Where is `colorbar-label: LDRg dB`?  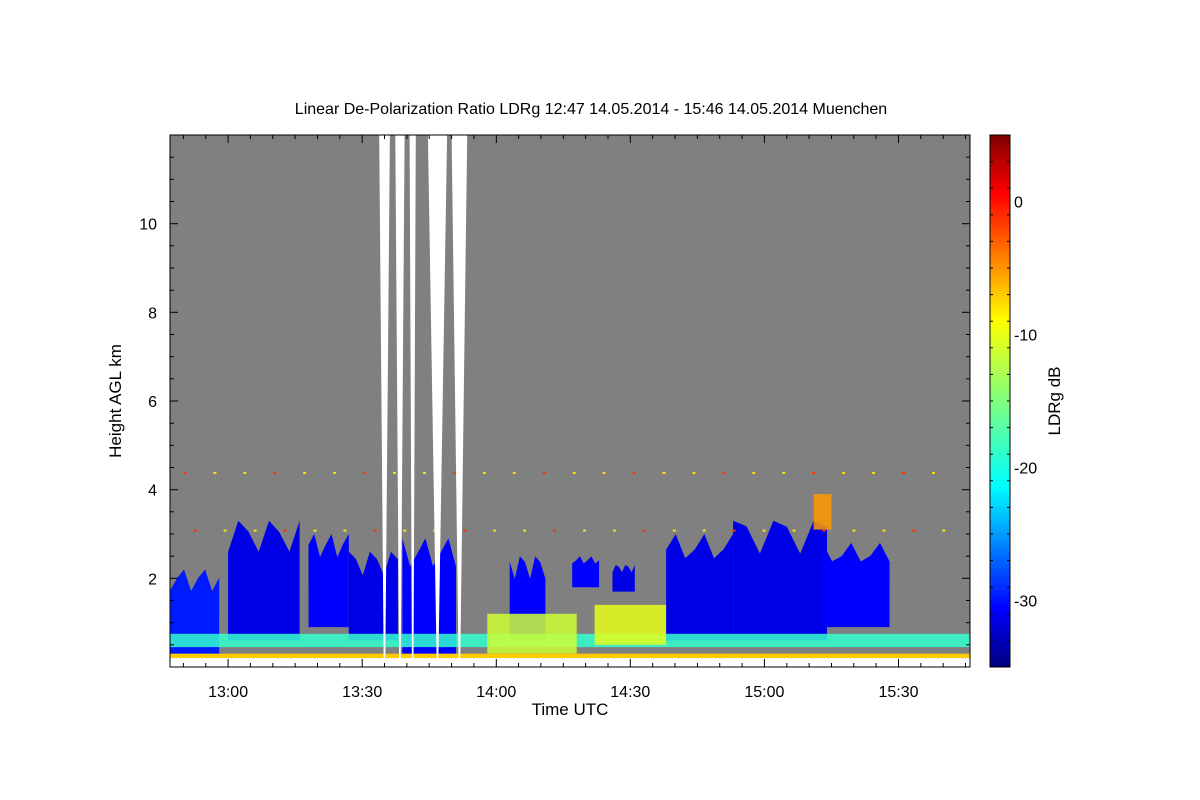
colorbar-label: LDRg dB is located at coordinates (1054, 401).